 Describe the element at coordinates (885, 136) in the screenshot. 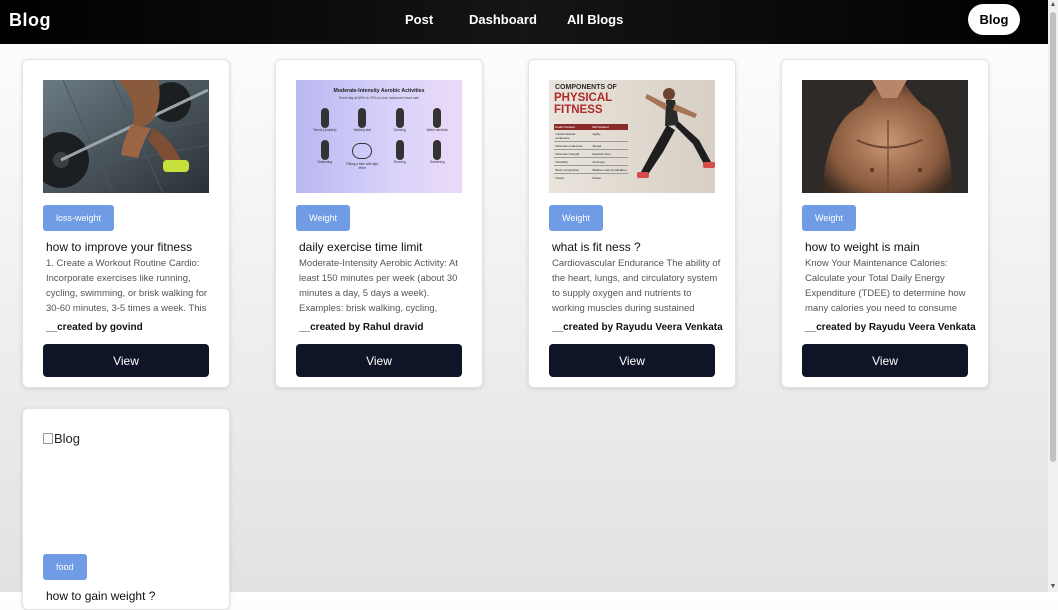

I see `card-image-torso` at that location.